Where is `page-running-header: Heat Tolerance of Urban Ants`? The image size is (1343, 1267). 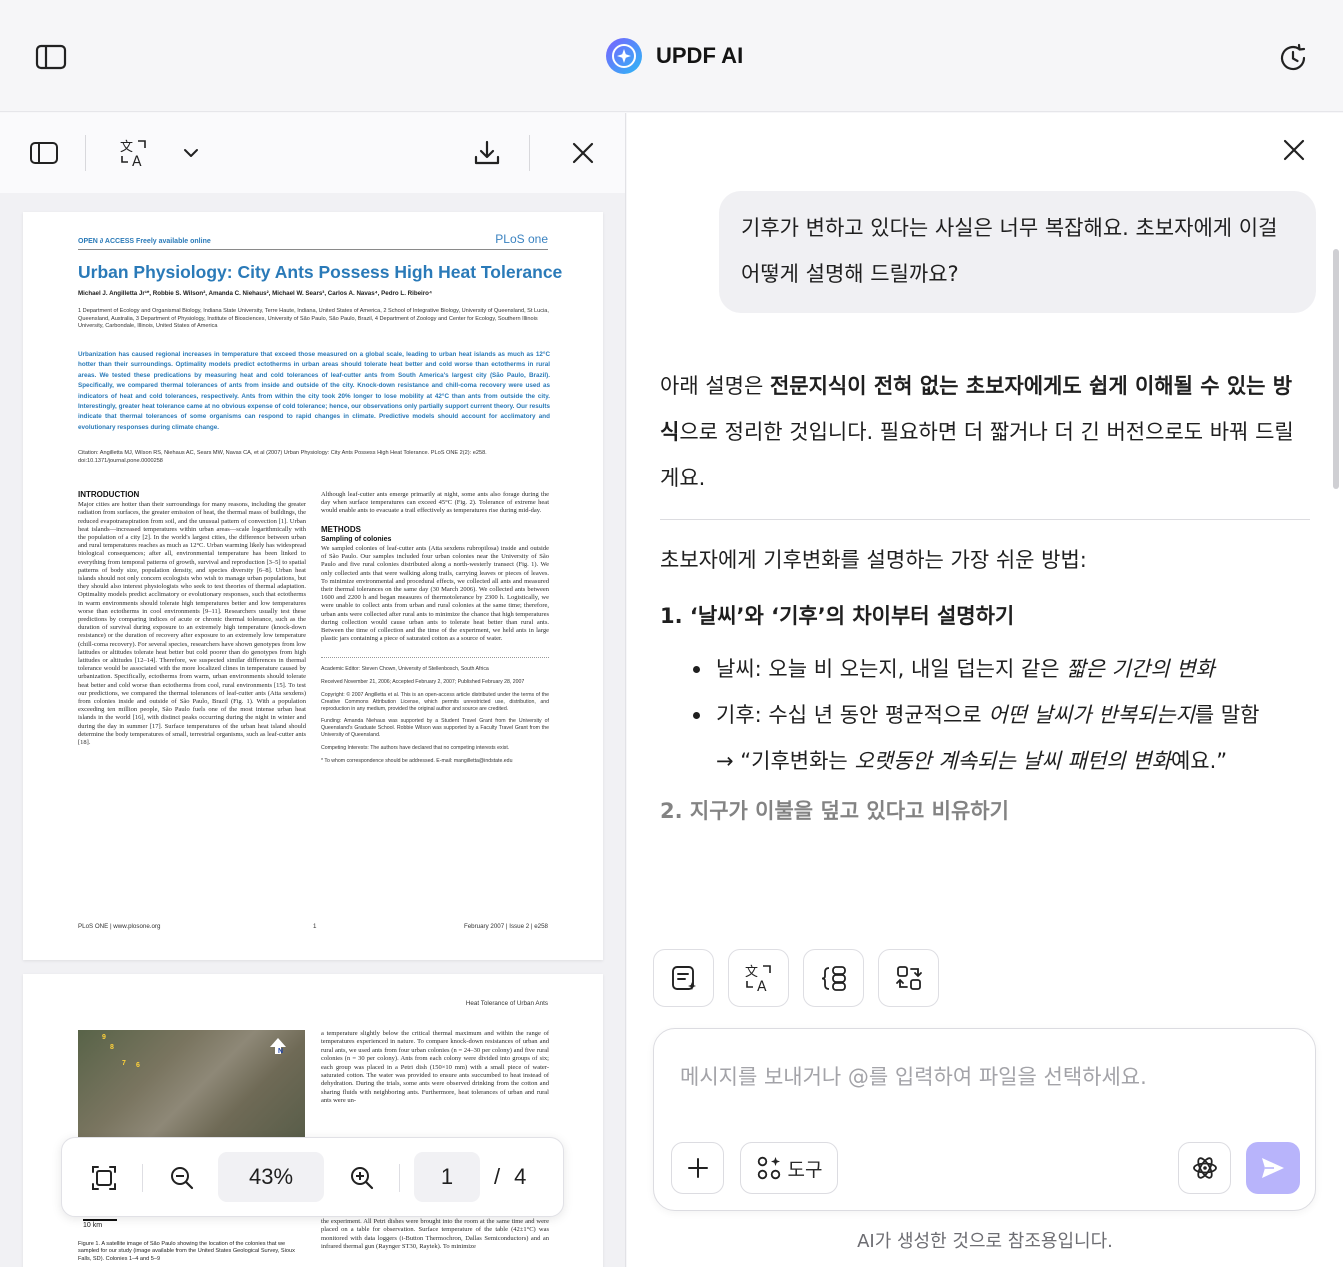
page-running-header: Heat Tolerance of Urban Ants is located at coordinates (506, 1003).